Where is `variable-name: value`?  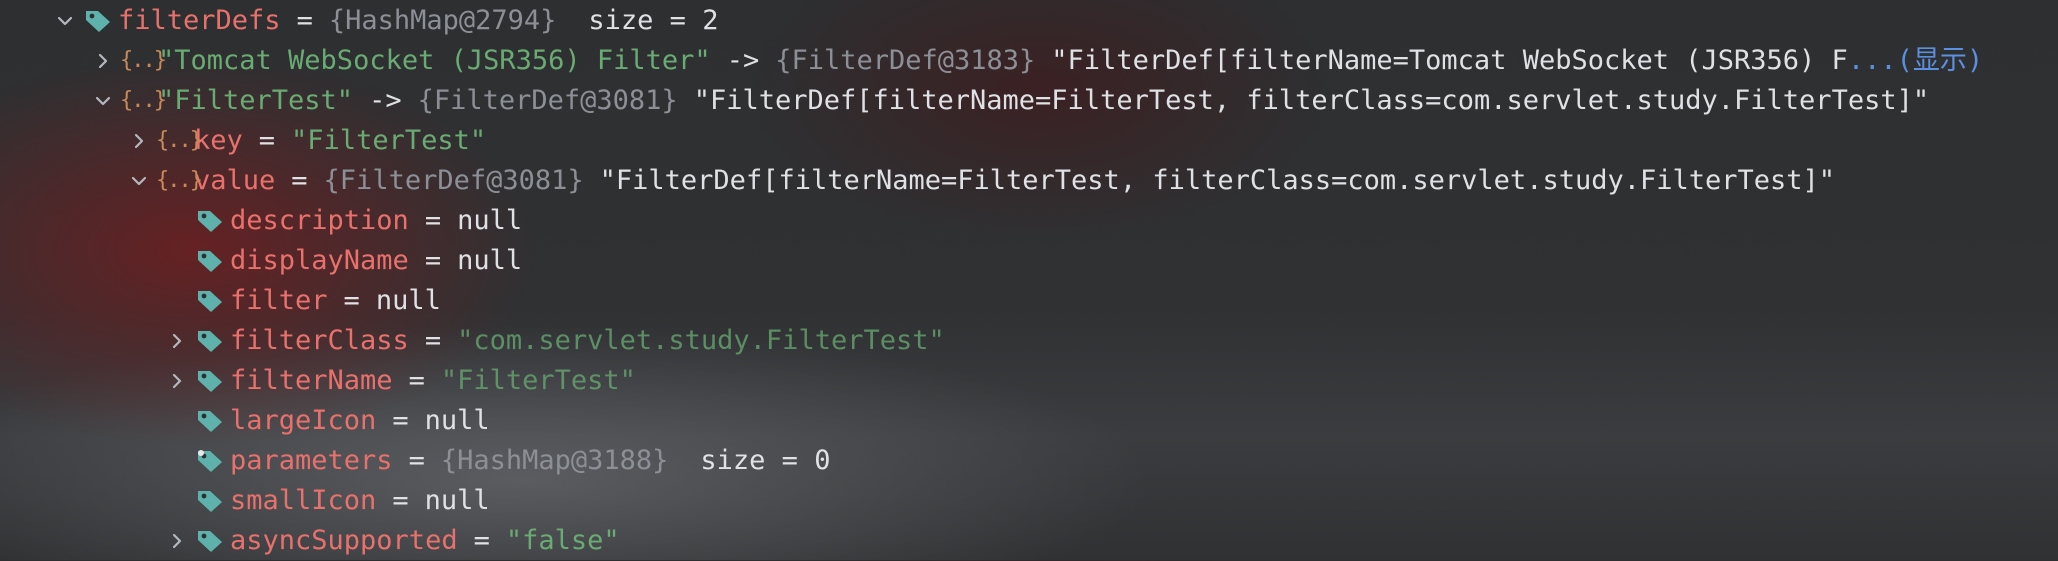 variable-name: value is located at coordinates (235, 180).